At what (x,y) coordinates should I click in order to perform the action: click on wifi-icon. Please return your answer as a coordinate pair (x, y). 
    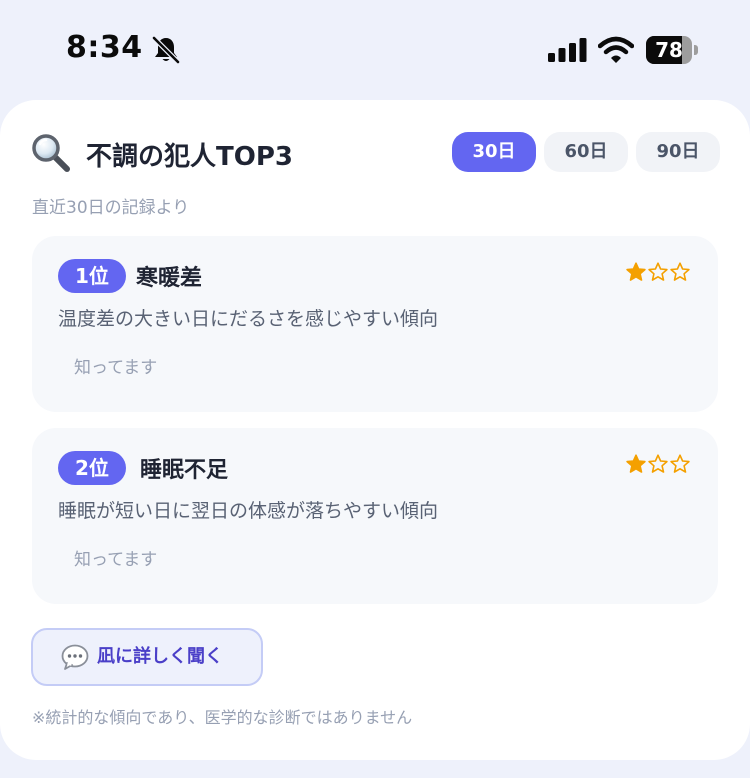
    Looking at the image, I should click on (616, 49).